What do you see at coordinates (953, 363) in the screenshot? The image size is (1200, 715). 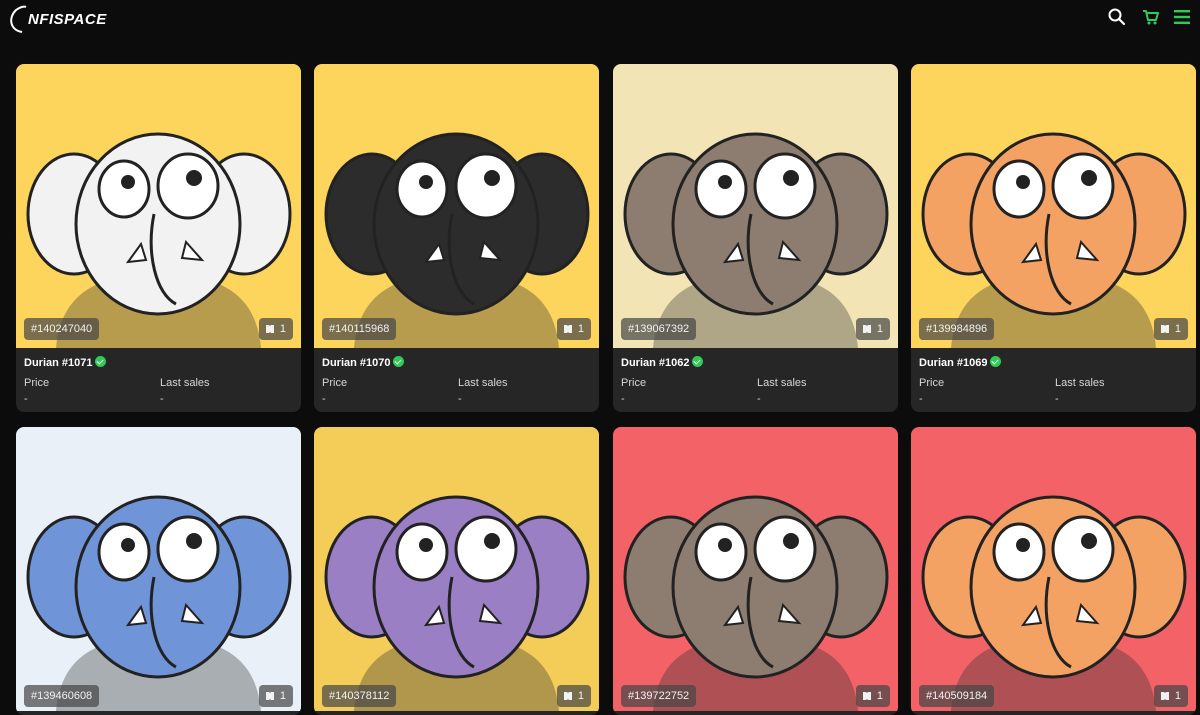 I see `nft-name-text: Durian #1069` at bounding box center [953, 363].